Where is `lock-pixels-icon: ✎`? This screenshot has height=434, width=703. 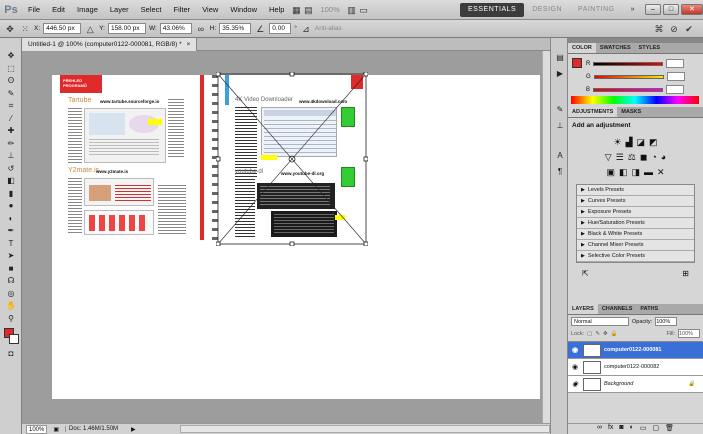 lock-pixels-icon: ✎ is located at coordinates (597, 334).